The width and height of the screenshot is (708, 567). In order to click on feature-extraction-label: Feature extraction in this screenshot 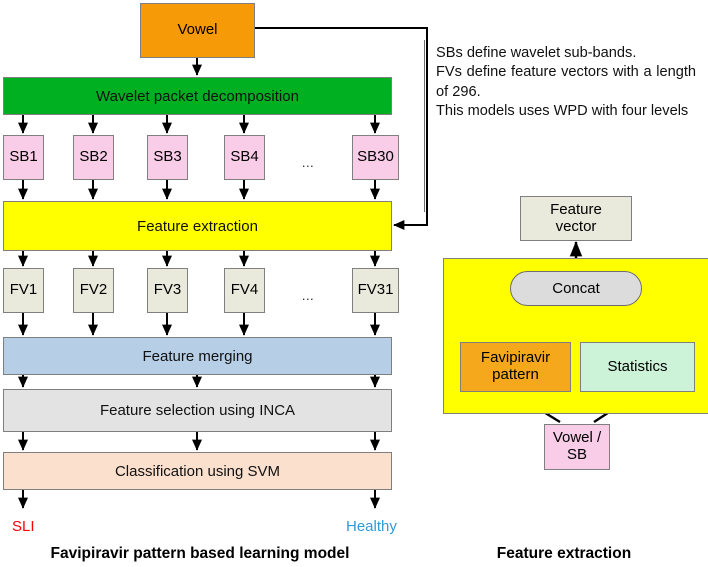, I will do `click(197, 226)`.